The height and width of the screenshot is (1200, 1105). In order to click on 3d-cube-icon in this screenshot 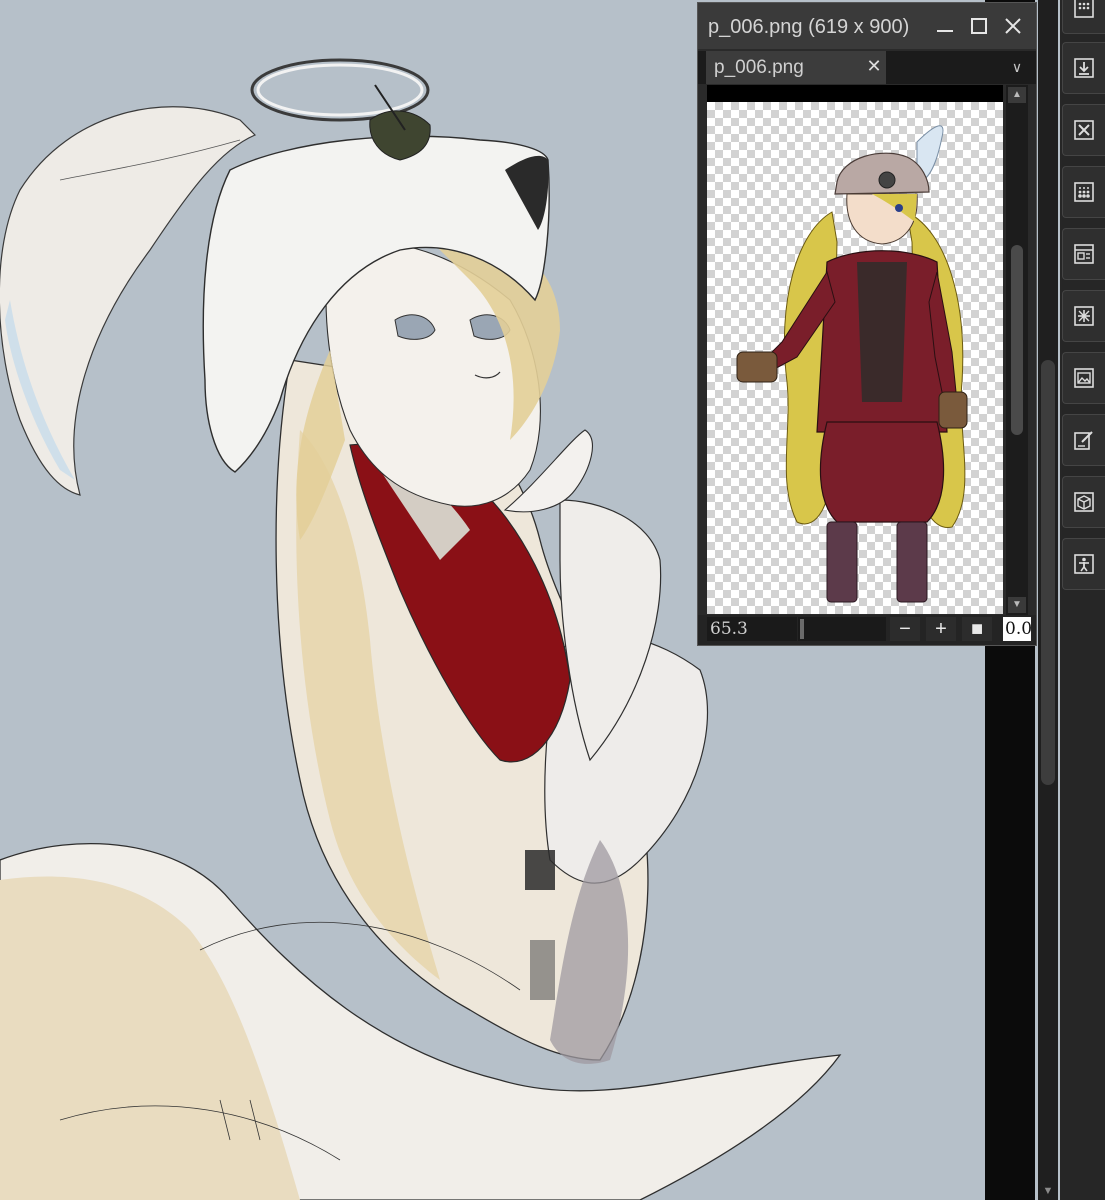, I will do `click(1083, 502)`.